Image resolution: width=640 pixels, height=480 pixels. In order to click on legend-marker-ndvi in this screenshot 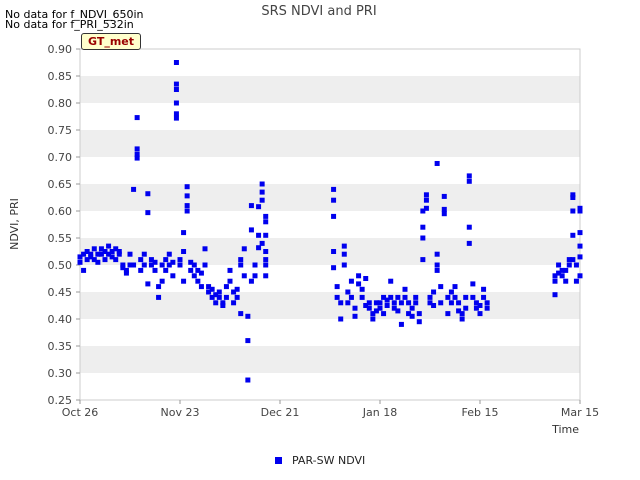, I will do `click(278, 460)`.